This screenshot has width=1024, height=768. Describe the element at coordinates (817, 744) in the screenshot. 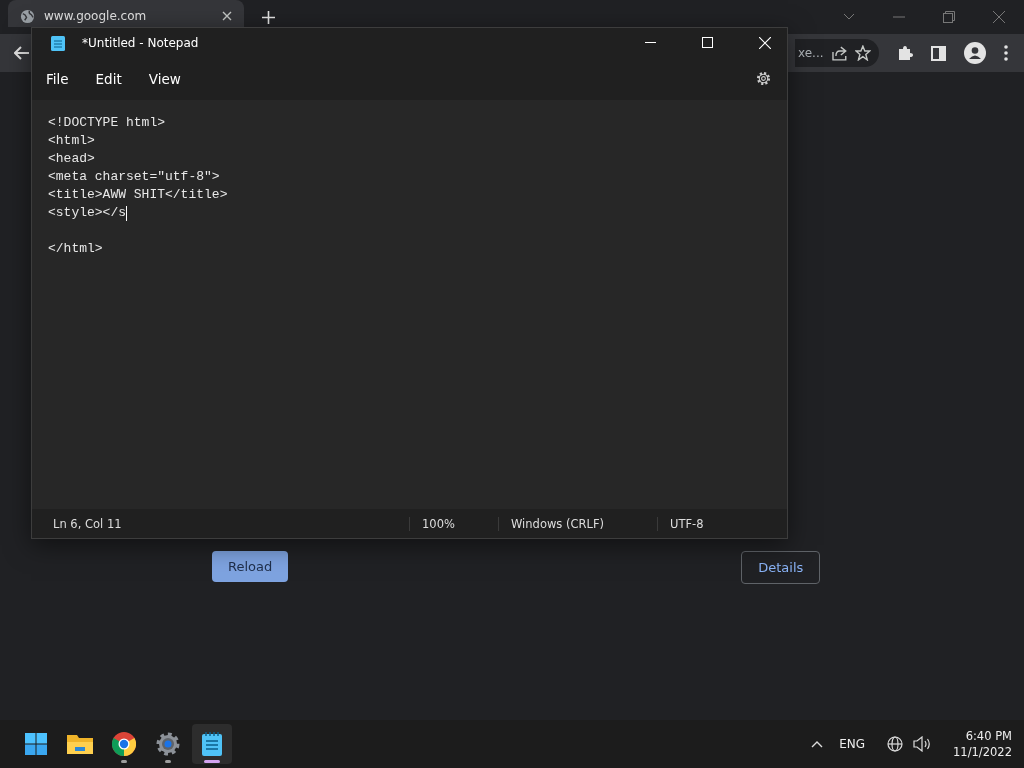

I see `chevron-up-icon` at that location.